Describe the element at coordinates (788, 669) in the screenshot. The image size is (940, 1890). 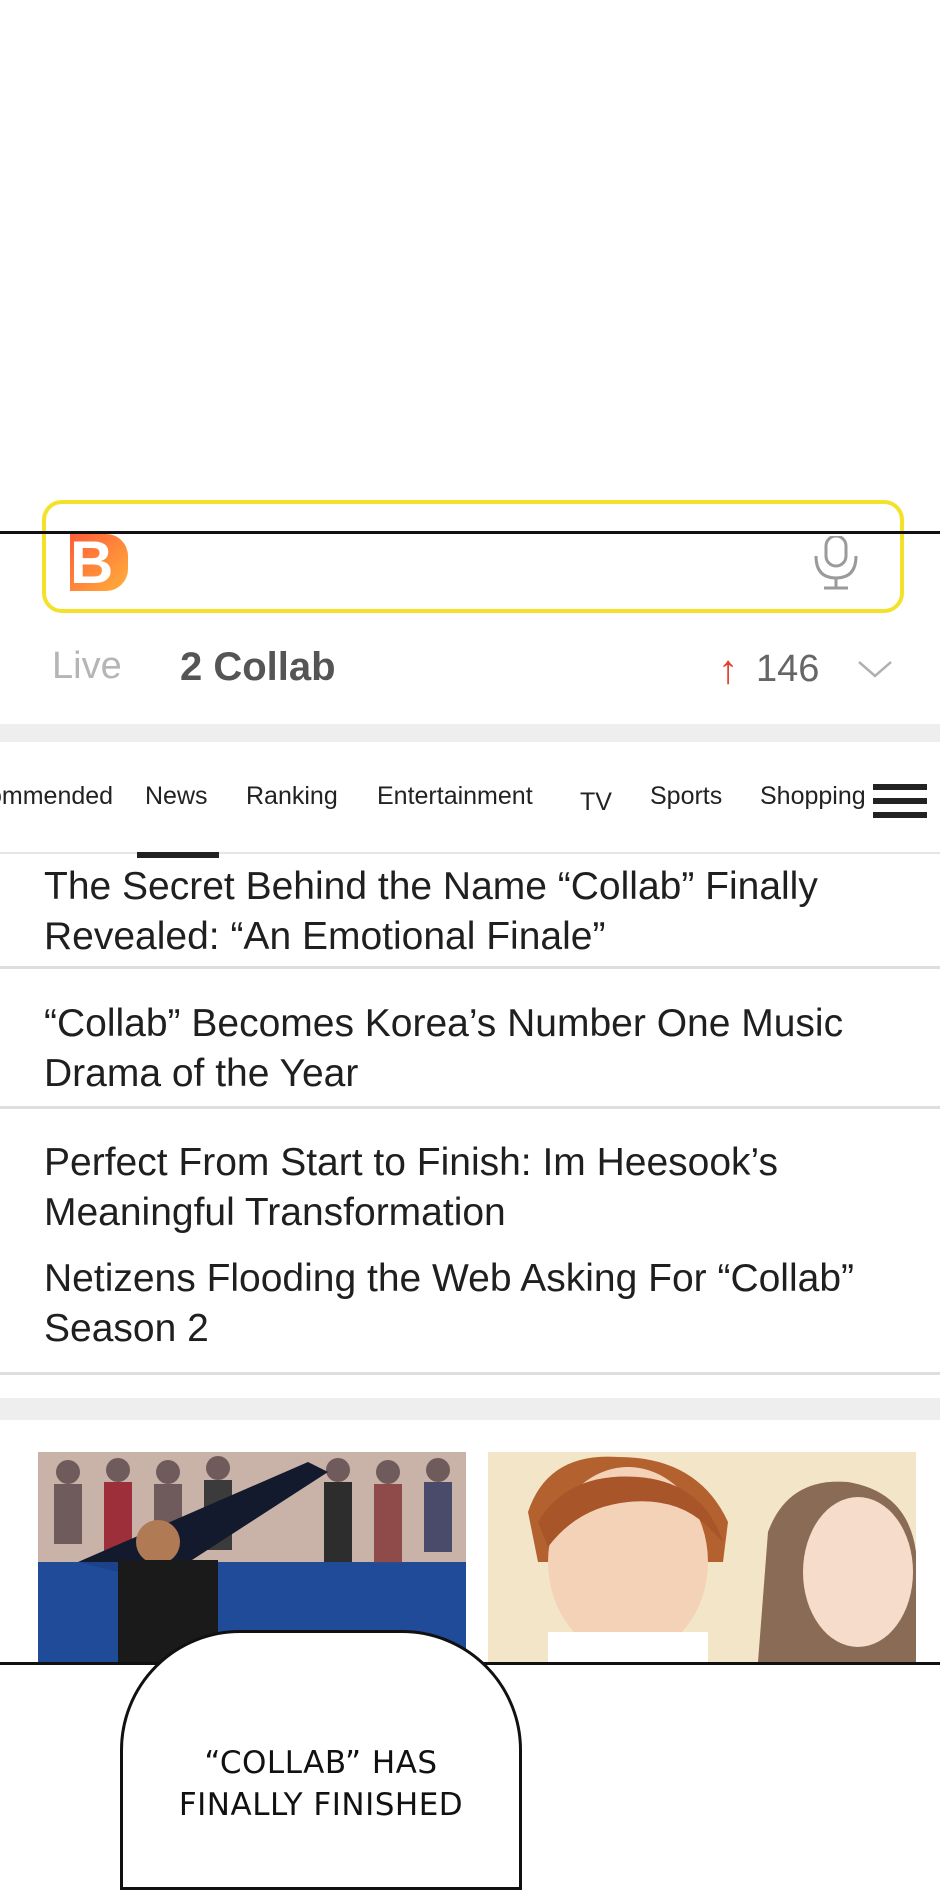
I see `trend-count: 146` at that location.